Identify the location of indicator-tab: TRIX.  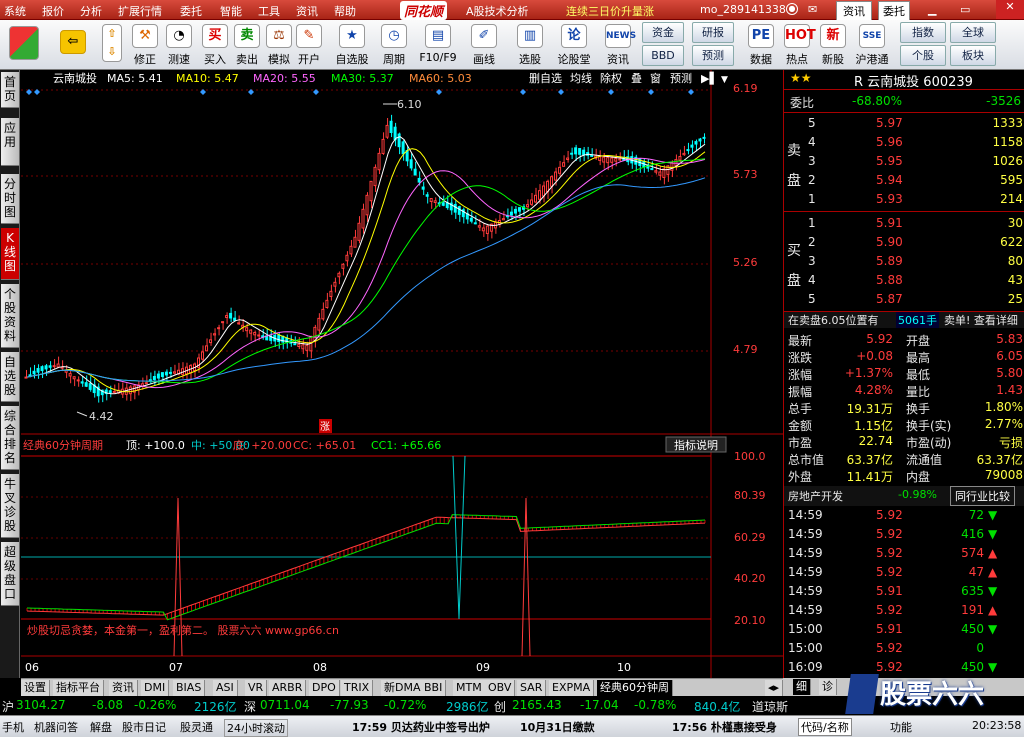
(357, 688).